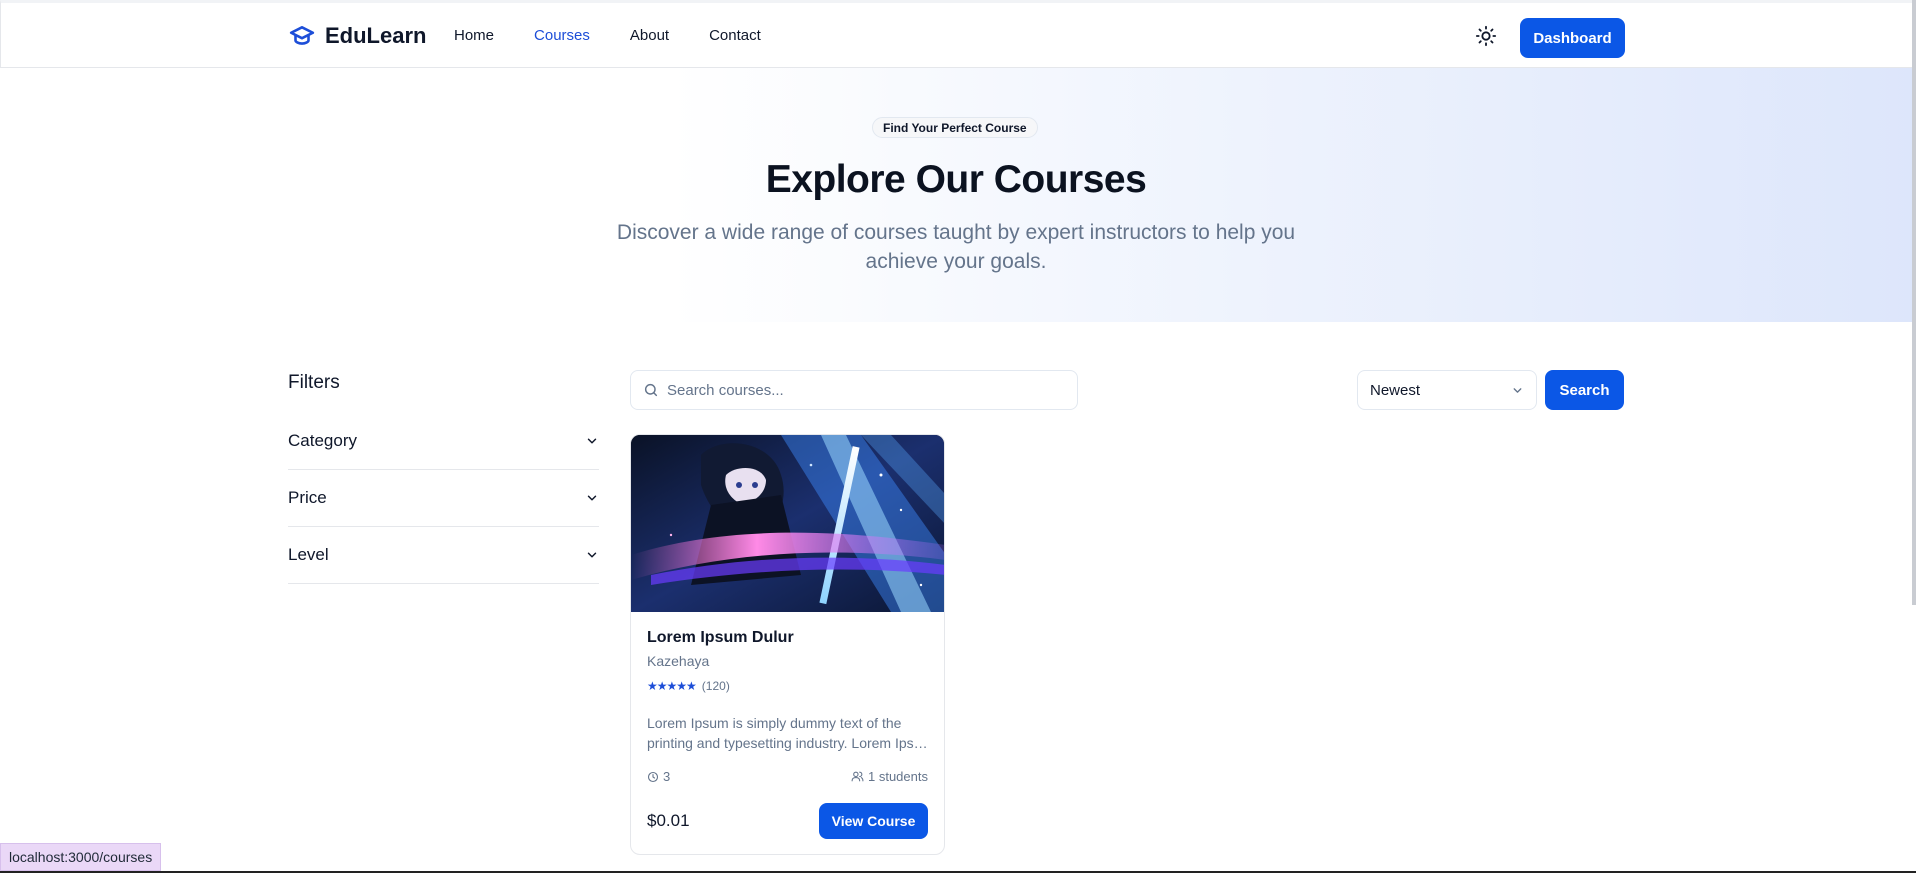 This screenshot has height=873, width=1916. Describe the element at coordinates (857, 776) in the screenshot. I see `users-icon` at that location.